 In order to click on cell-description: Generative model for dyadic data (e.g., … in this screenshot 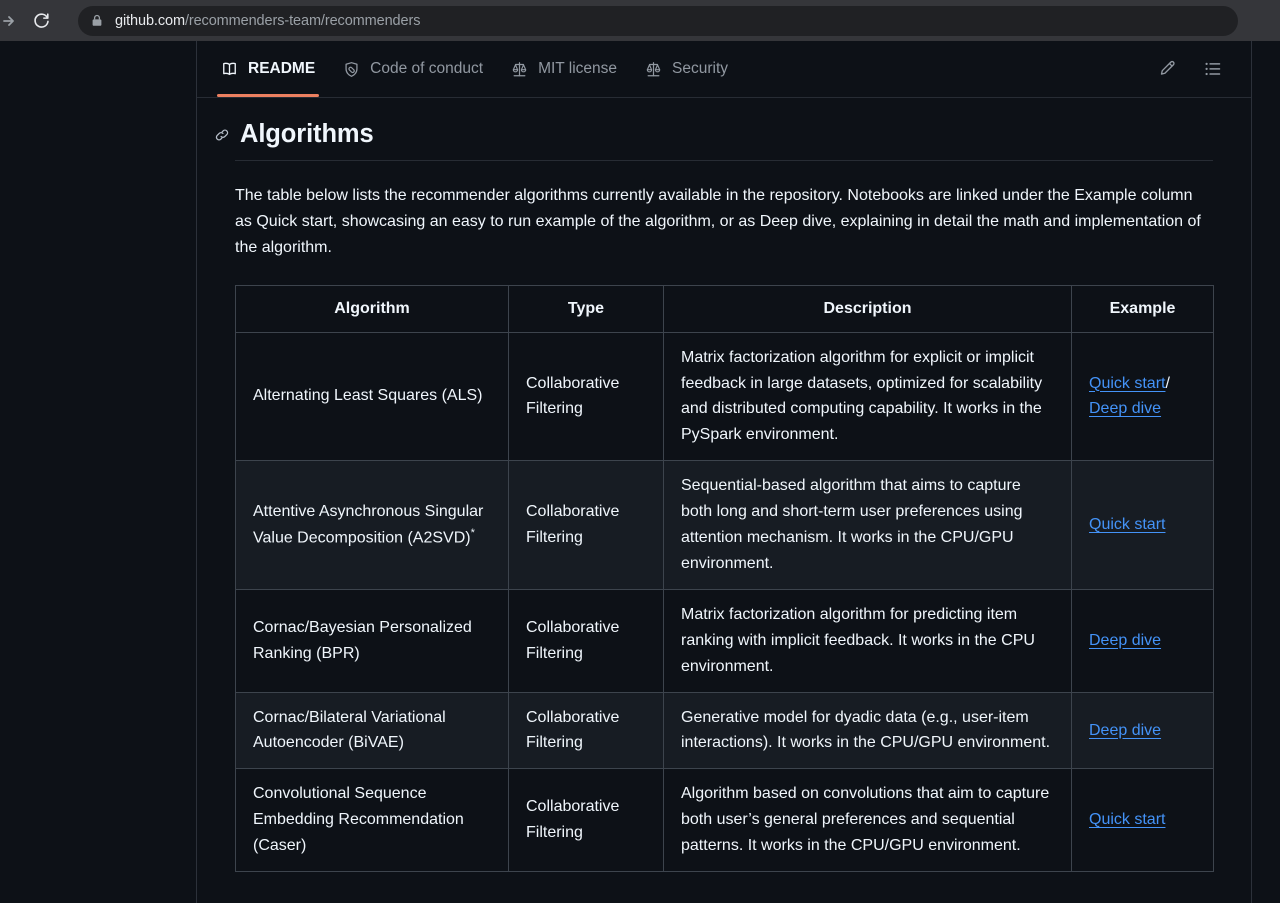, I will do `click(867, 730)`.